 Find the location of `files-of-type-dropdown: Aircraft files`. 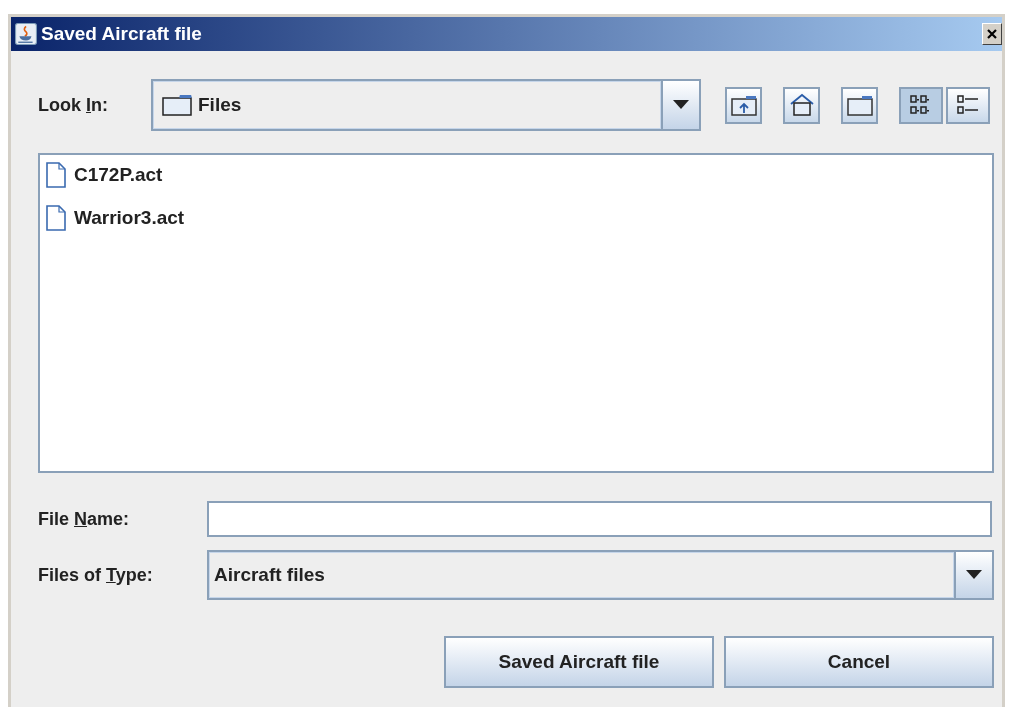

files-of-type-dropdown: Aircraft files is located at coordinates (600, 575).